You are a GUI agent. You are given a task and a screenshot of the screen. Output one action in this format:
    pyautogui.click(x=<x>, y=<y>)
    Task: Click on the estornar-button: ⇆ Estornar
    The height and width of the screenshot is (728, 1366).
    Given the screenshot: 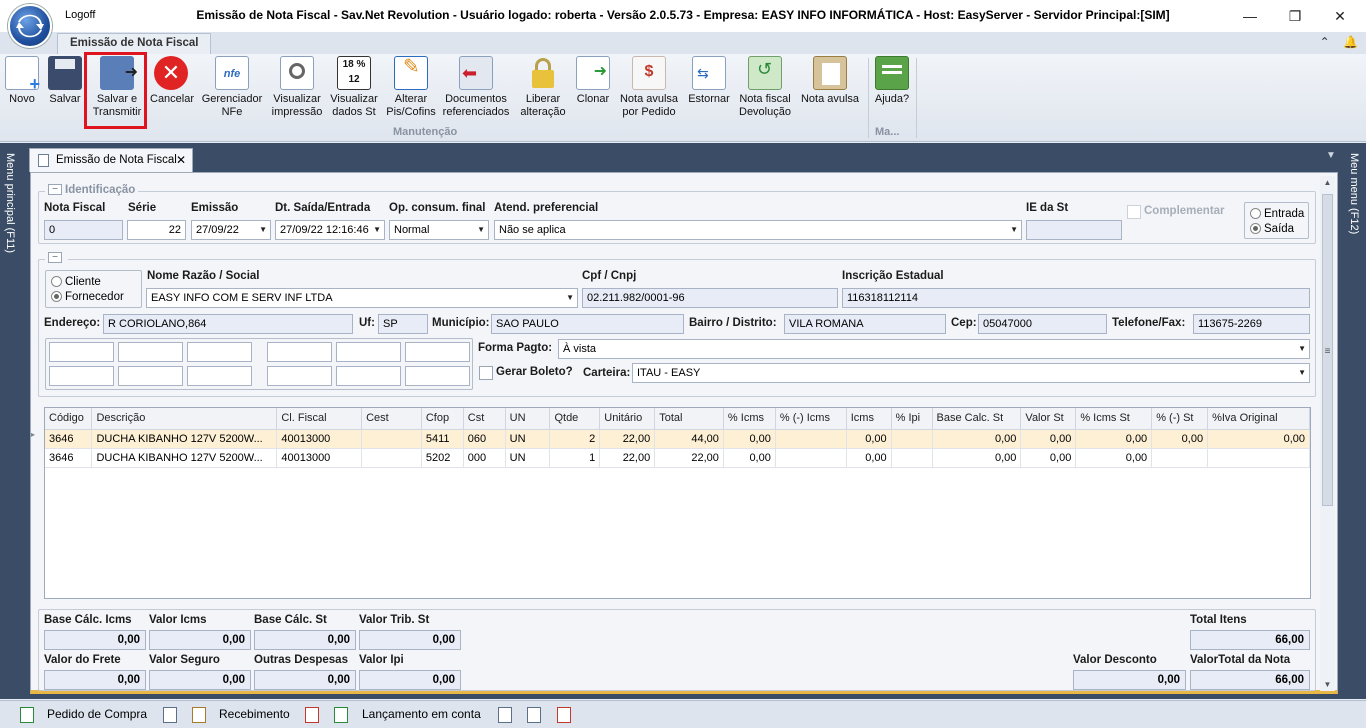 What is the action you would take?
    pyautogui.click(x=709, y=81)
    